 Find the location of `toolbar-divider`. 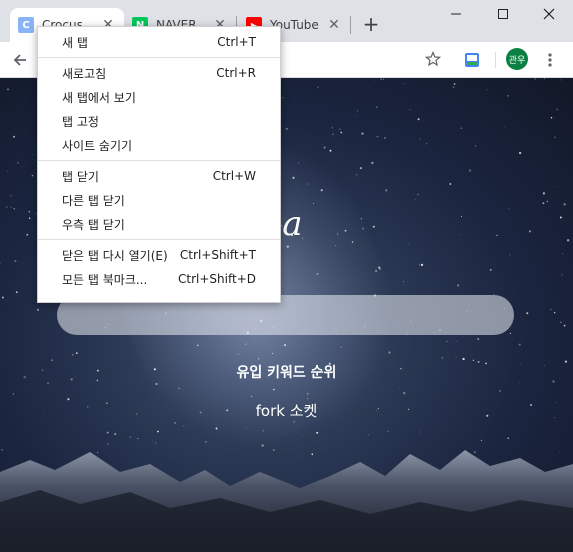

toolbar-divider is located at coordinates (495, 60).